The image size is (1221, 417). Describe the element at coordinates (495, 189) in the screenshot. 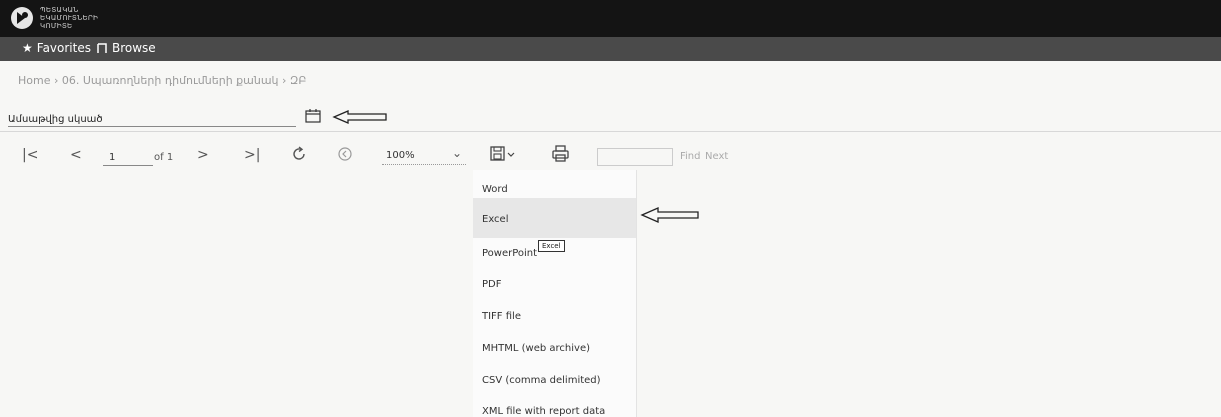

I see `export-word: Word` at that location.